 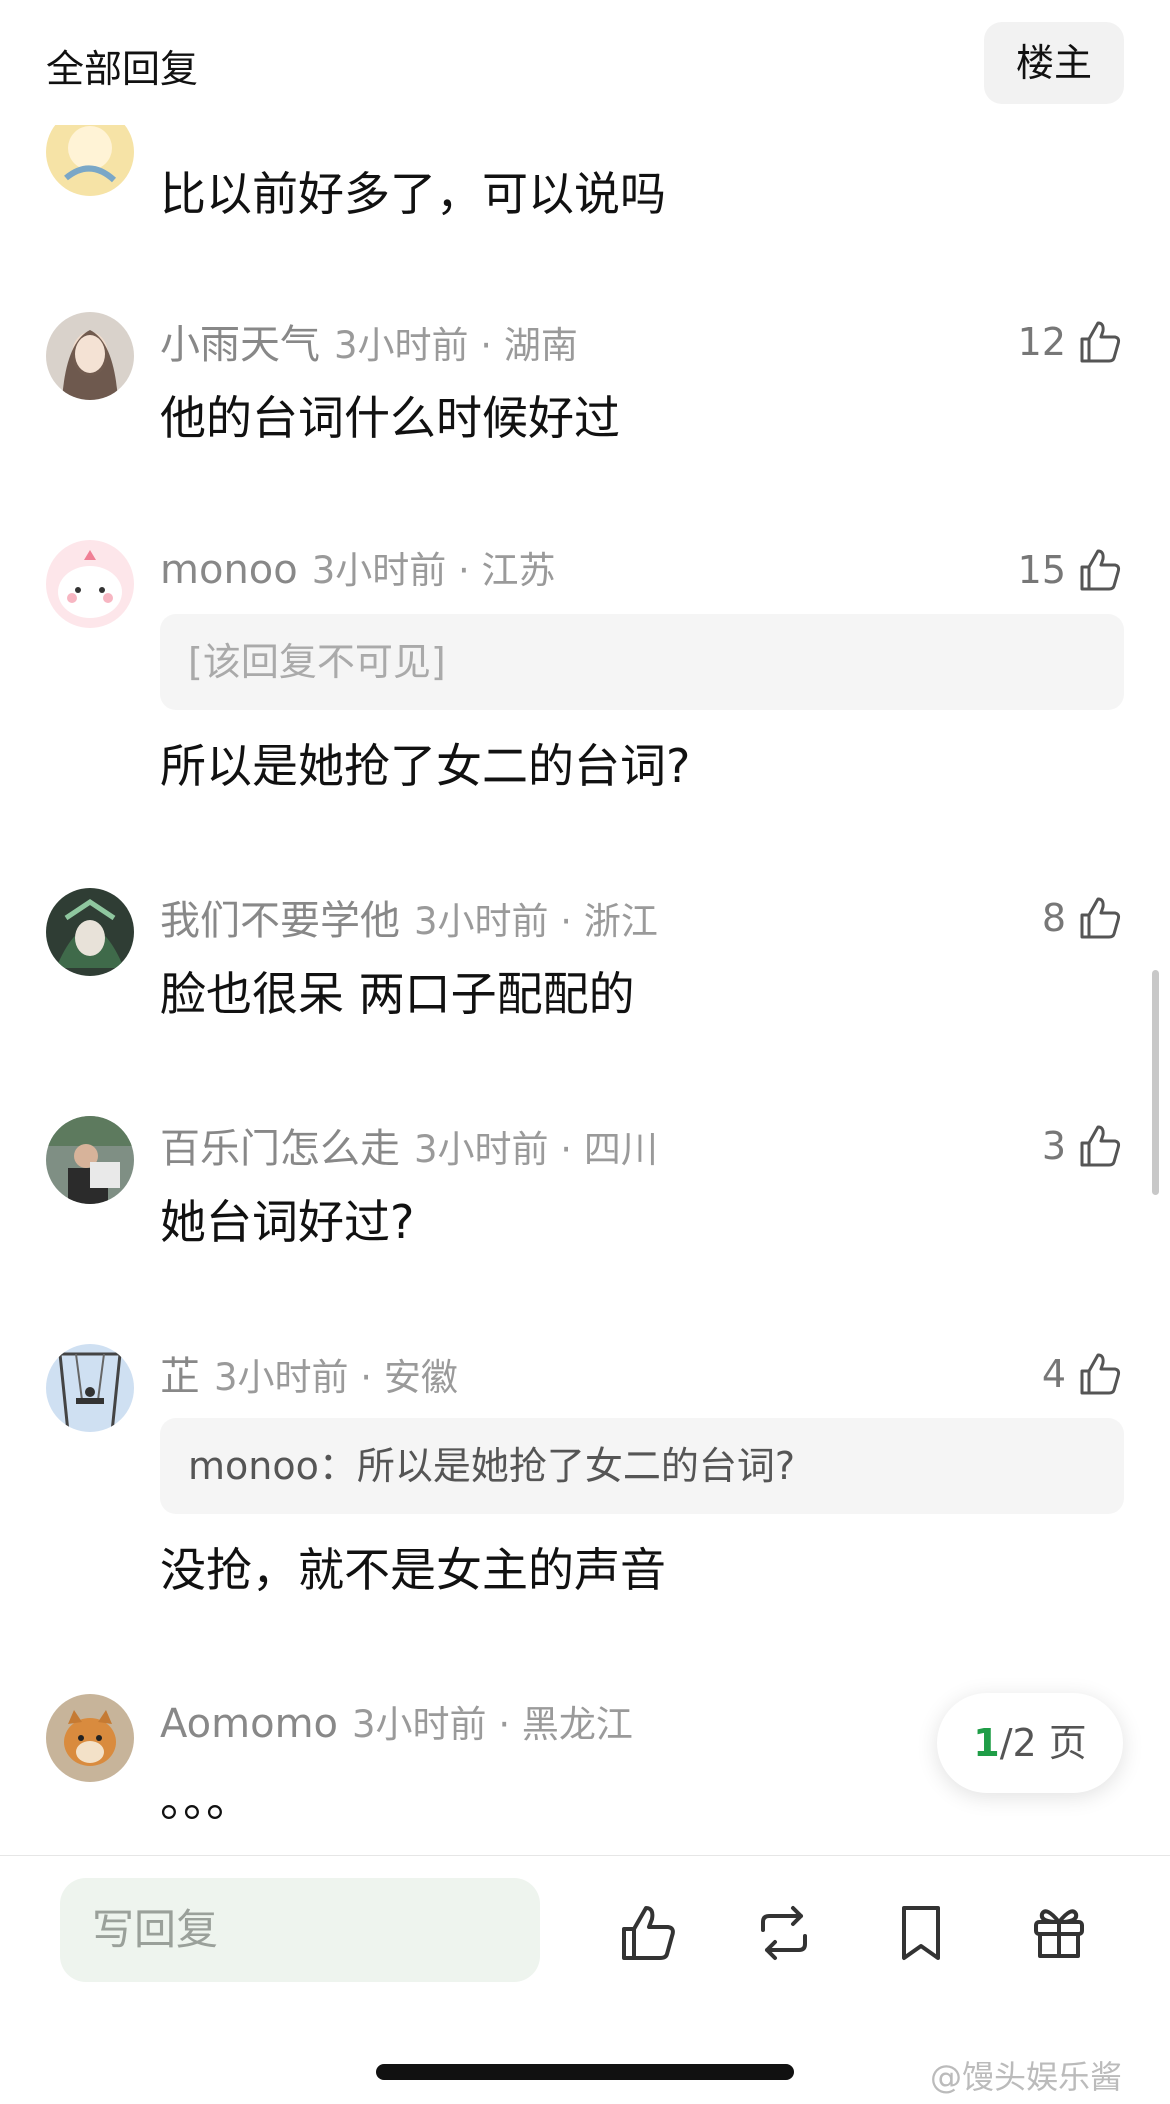 What do you see at coordinates (390, 418) in the screenshot?
I see `comment-text: 他的台词什么时候好过` at bounding box center [390, 418].